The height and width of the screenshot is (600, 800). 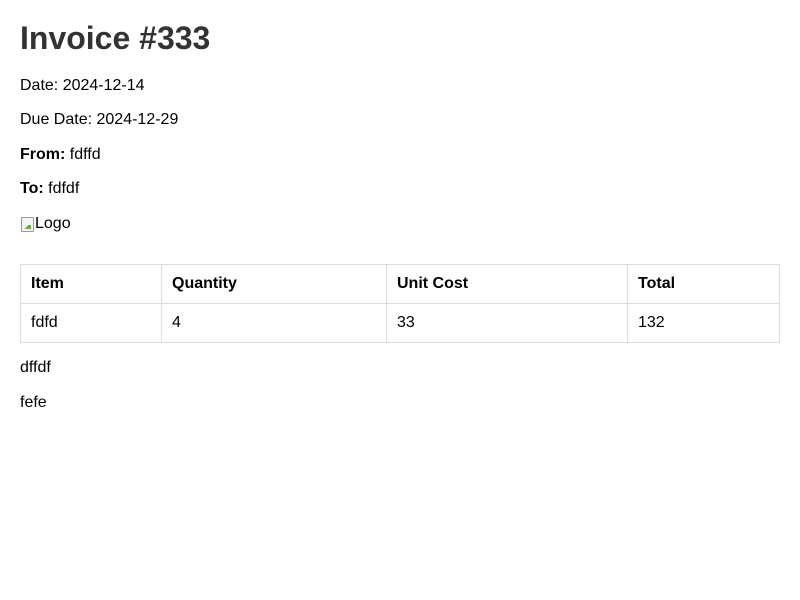 I want to click on from-line: From: fdffd, so click(x=400, y=155).